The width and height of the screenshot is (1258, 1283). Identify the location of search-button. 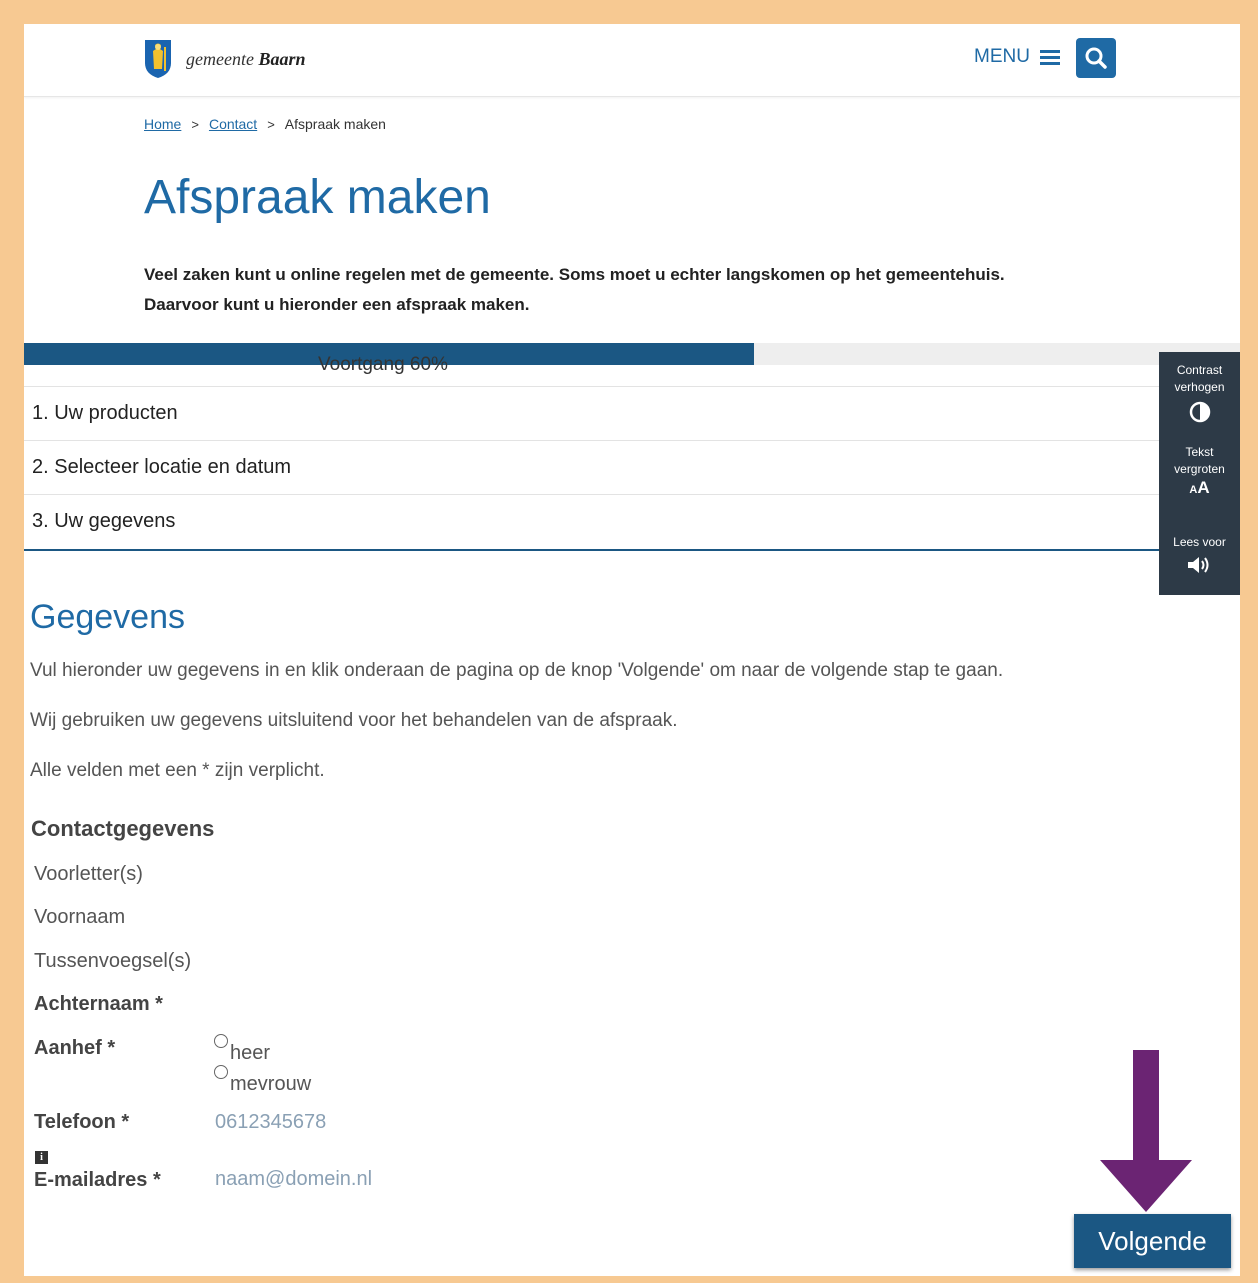
(1096, 58).